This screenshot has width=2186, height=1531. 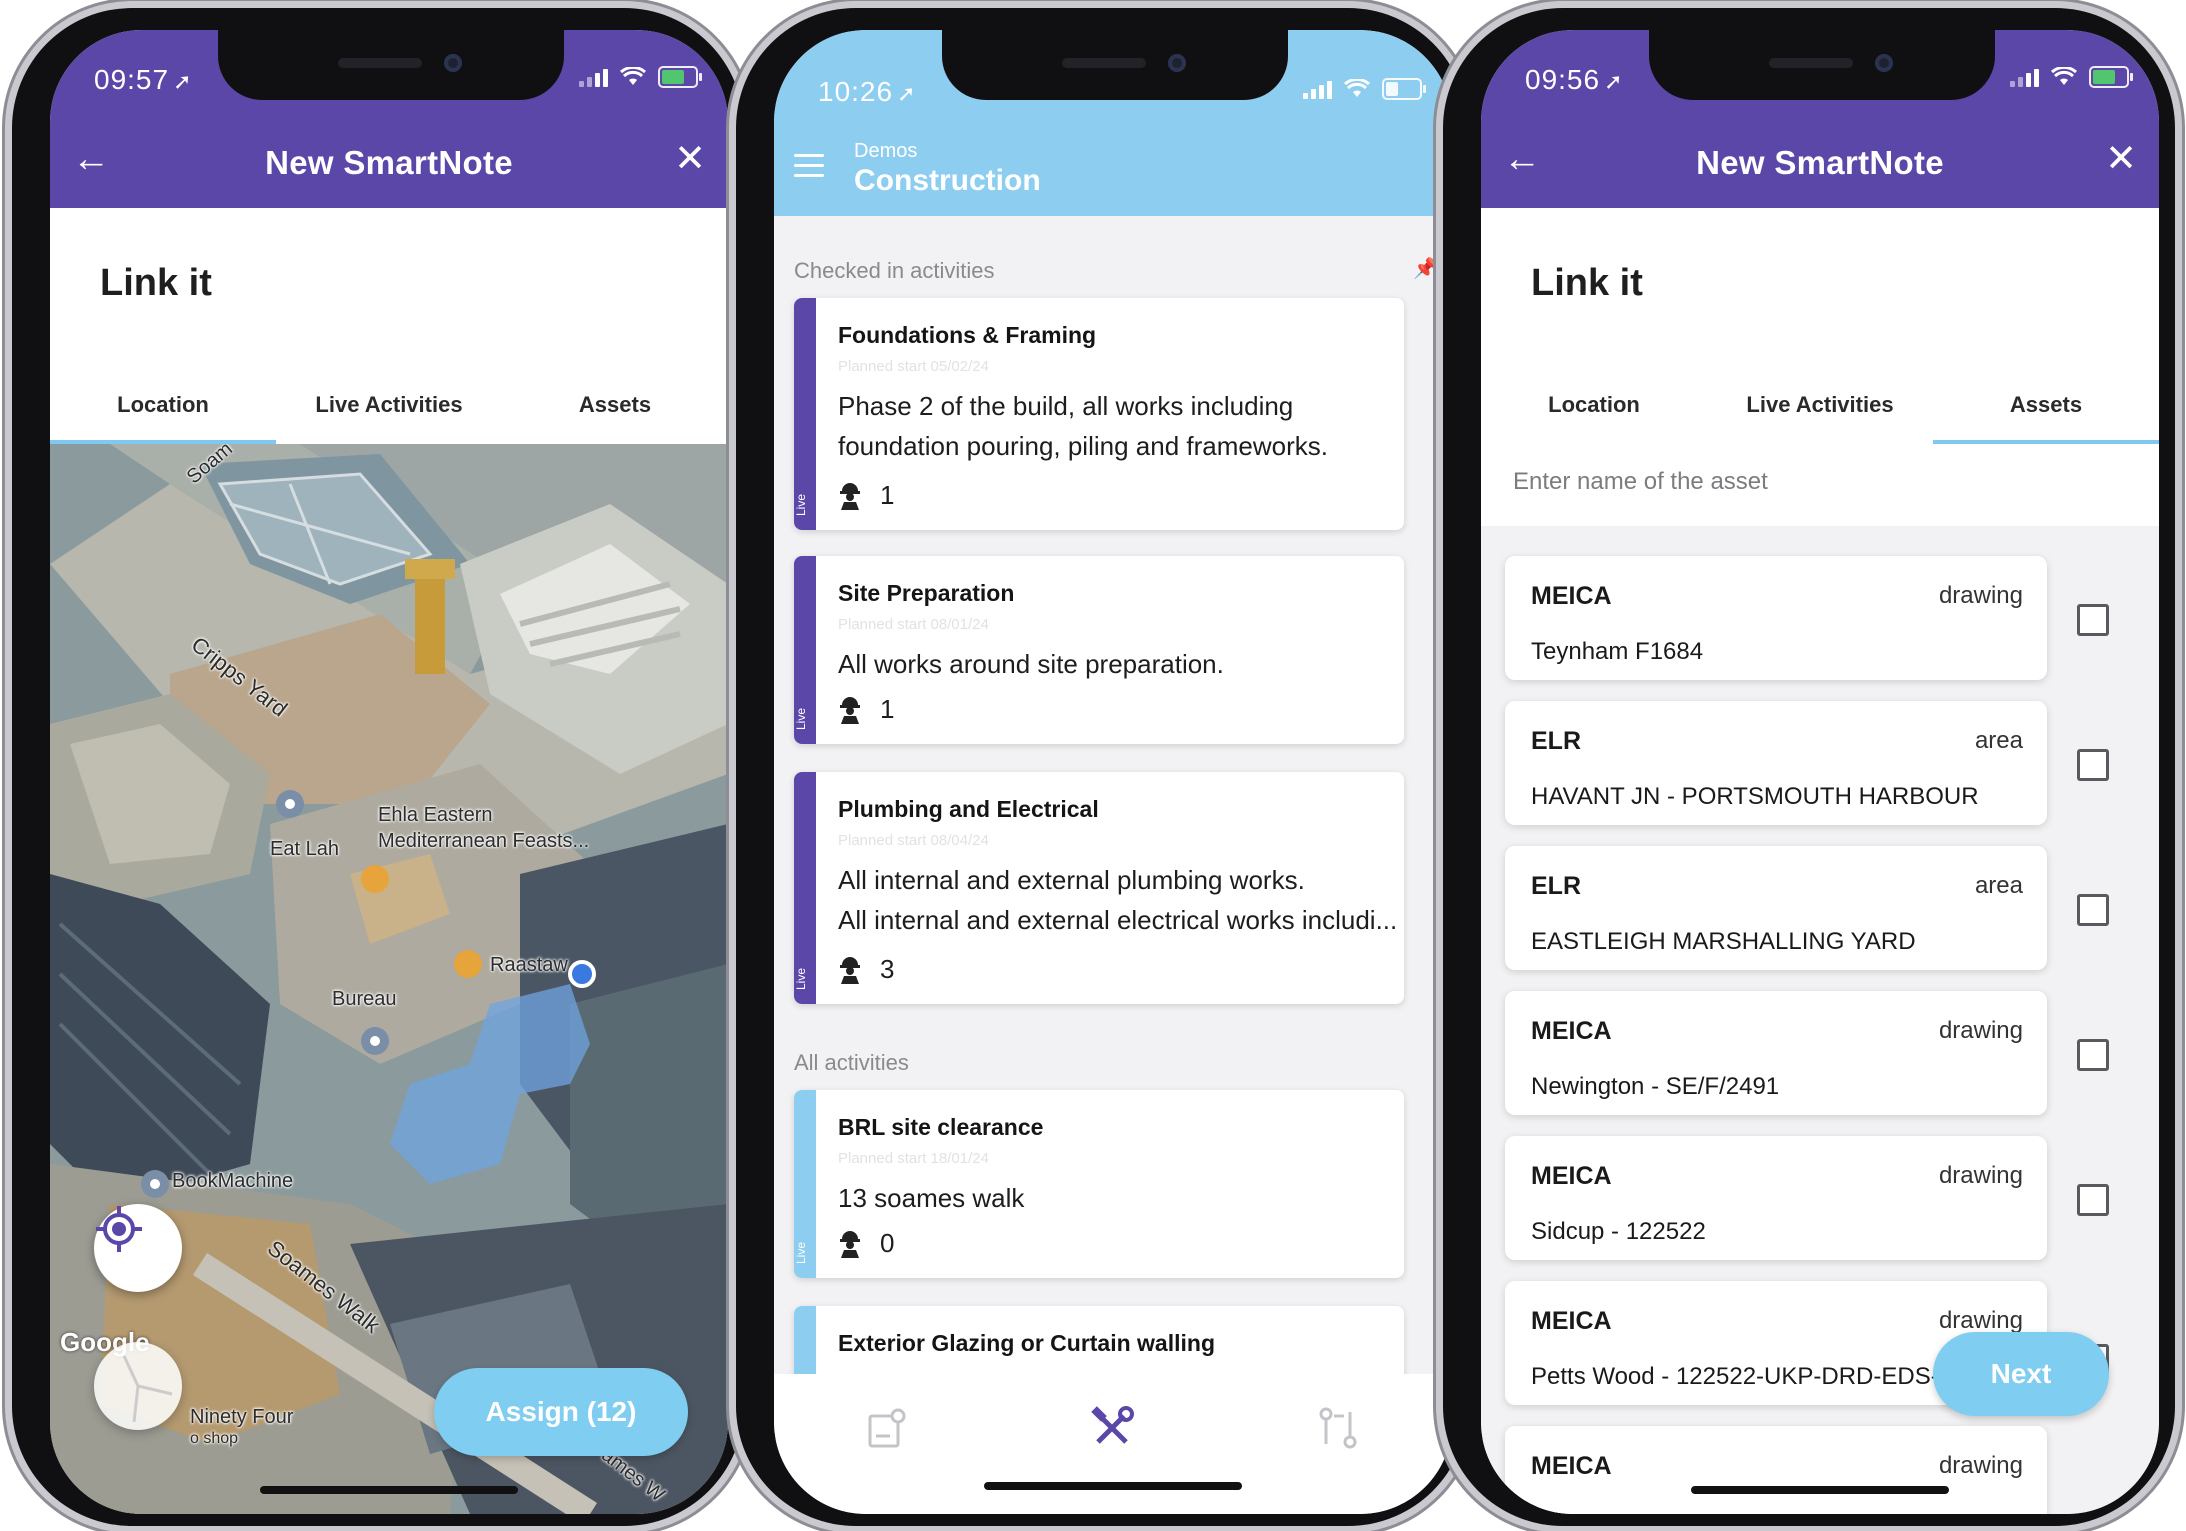 I want to click on asset-card: MEICA drawing, so click(x=1776, y=1470).